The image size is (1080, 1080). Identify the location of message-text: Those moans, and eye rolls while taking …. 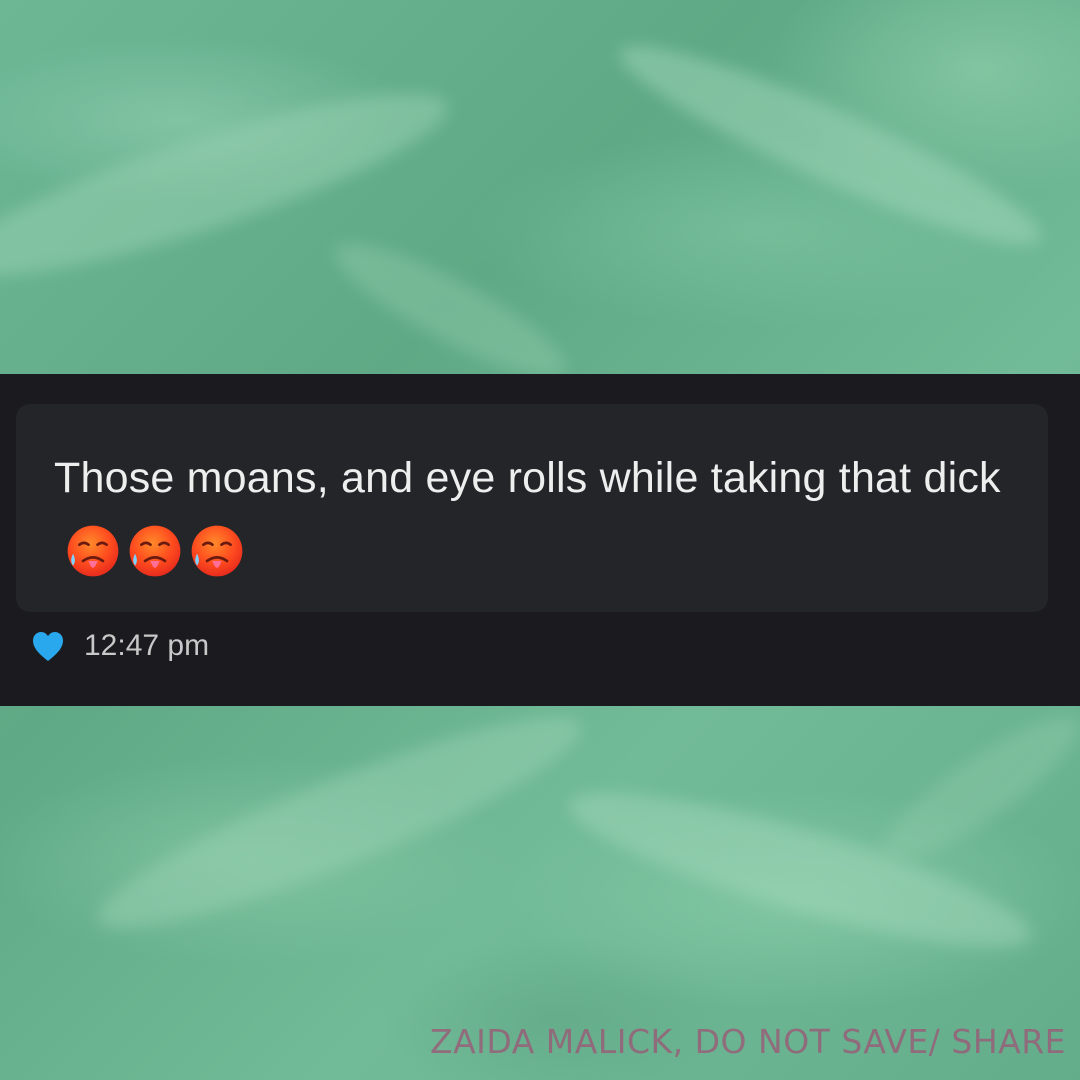
(527, 478).